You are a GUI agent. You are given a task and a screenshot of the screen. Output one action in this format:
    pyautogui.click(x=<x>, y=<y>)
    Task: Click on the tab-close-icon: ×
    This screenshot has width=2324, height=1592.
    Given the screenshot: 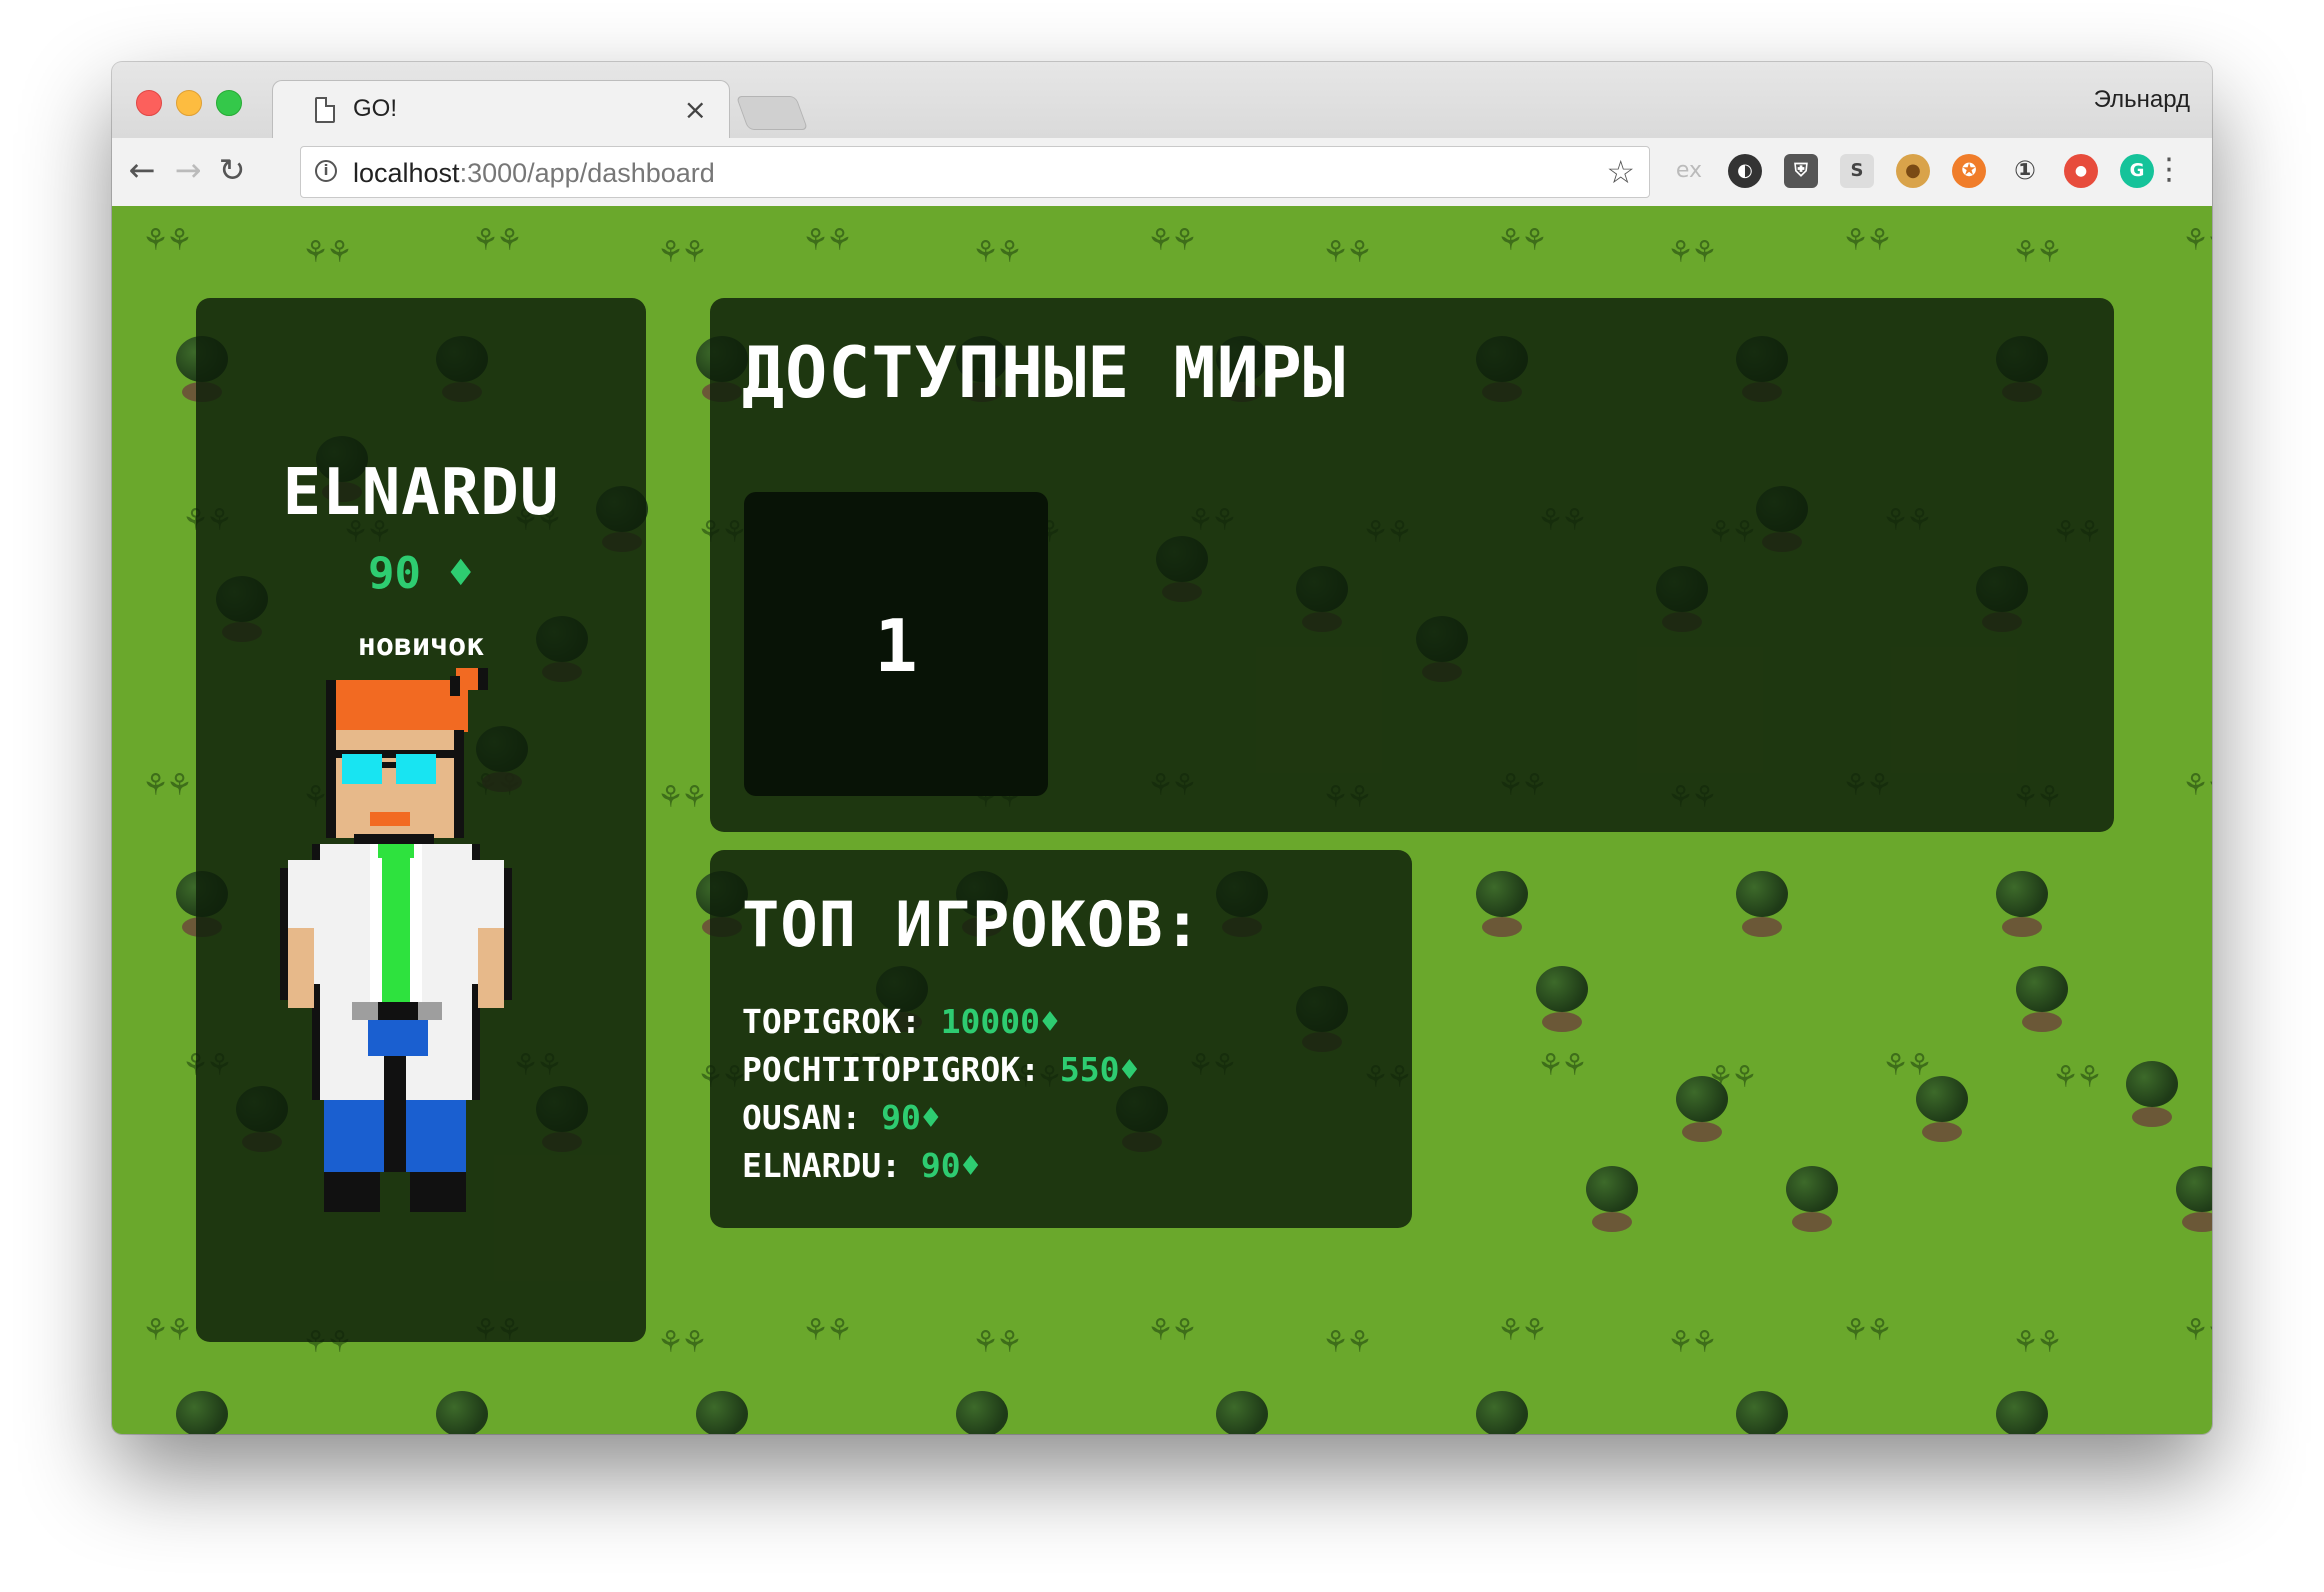 What is the action you would take?
    pyautogui.click(x=695, y=109)
    